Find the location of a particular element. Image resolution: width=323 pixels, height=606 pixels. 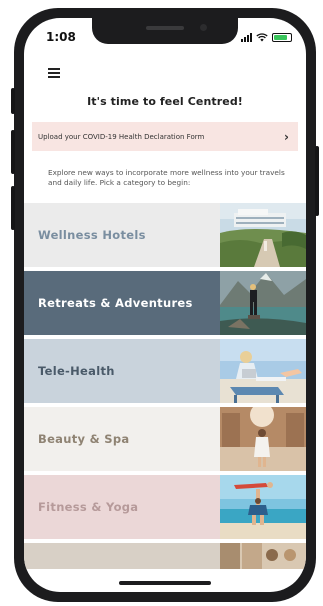

laptop-beach-photo is located at coordinates (263, 371).